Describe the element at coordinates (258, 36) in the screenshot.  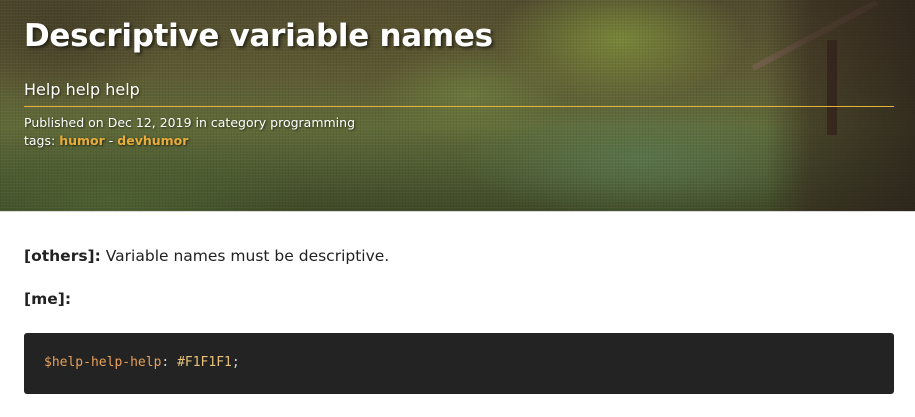
I see `page-title: Descriptive variable names` at that location.